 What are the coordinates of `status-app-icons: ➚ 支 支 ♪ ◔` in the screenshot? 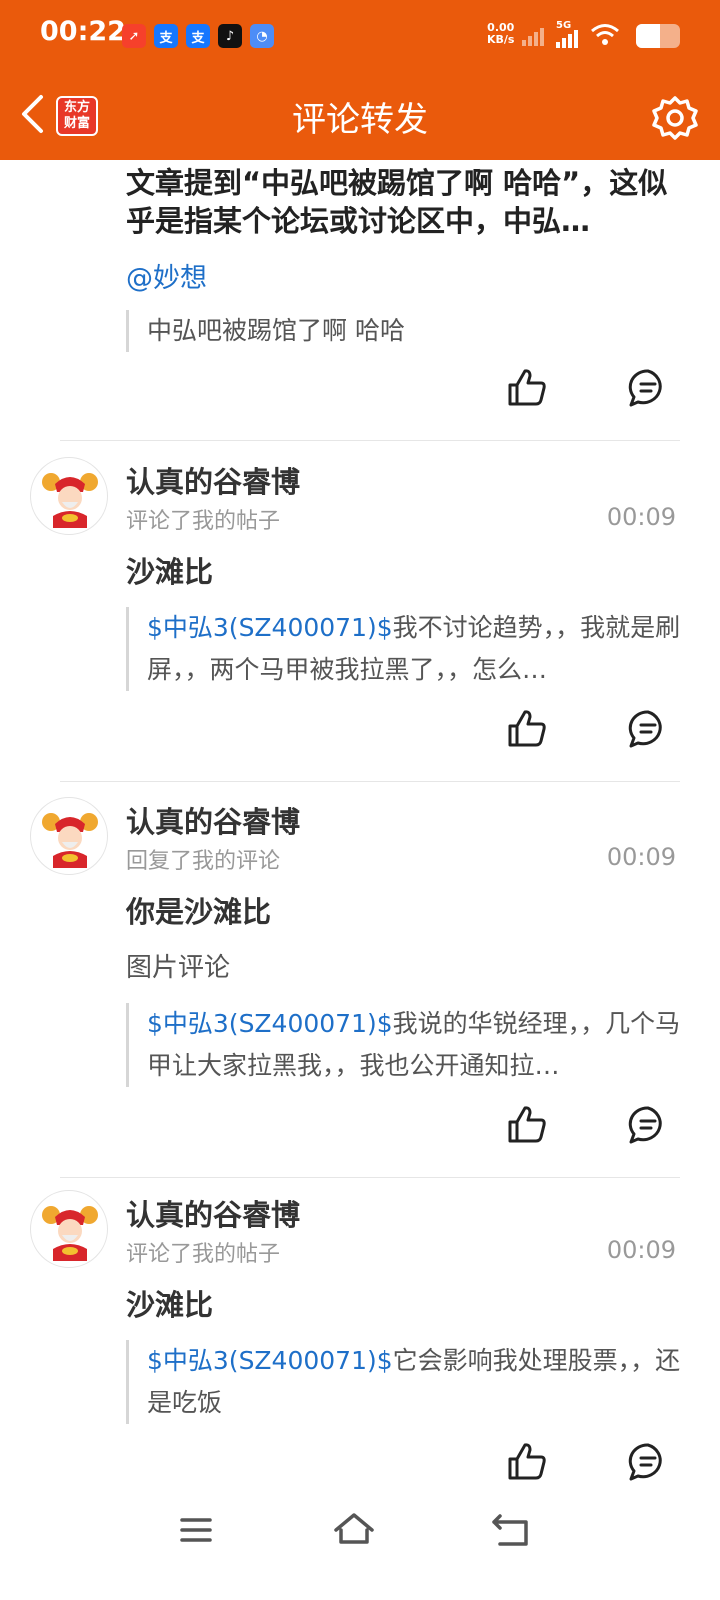 It's located at (198, 36).